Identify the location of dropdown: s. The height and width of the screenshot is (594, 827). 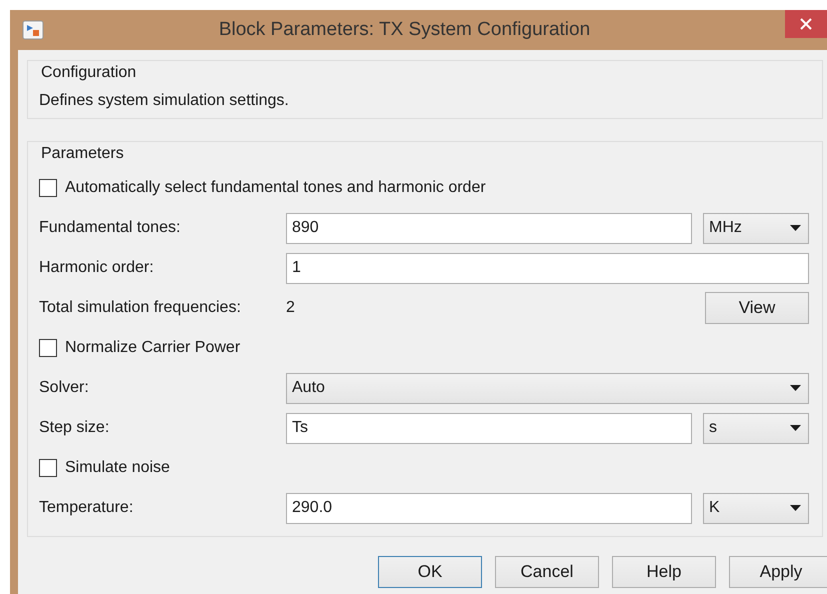
(756, 428).